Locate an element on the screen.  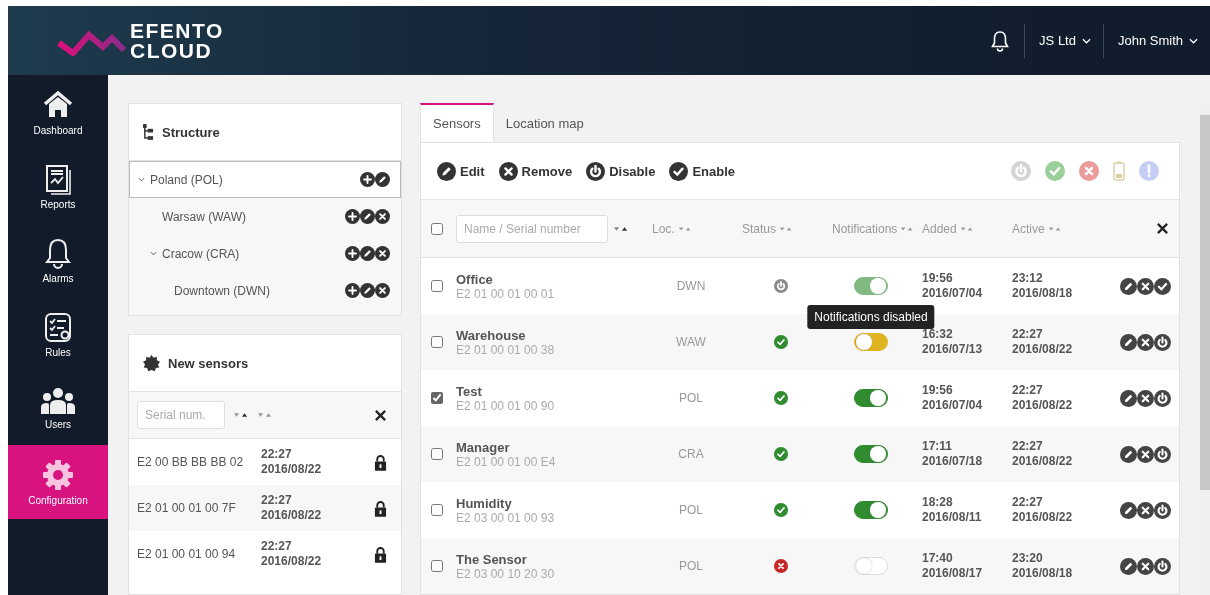
timestamp: 23:20 2016/08/18 is located at coordinates (1042, 566).